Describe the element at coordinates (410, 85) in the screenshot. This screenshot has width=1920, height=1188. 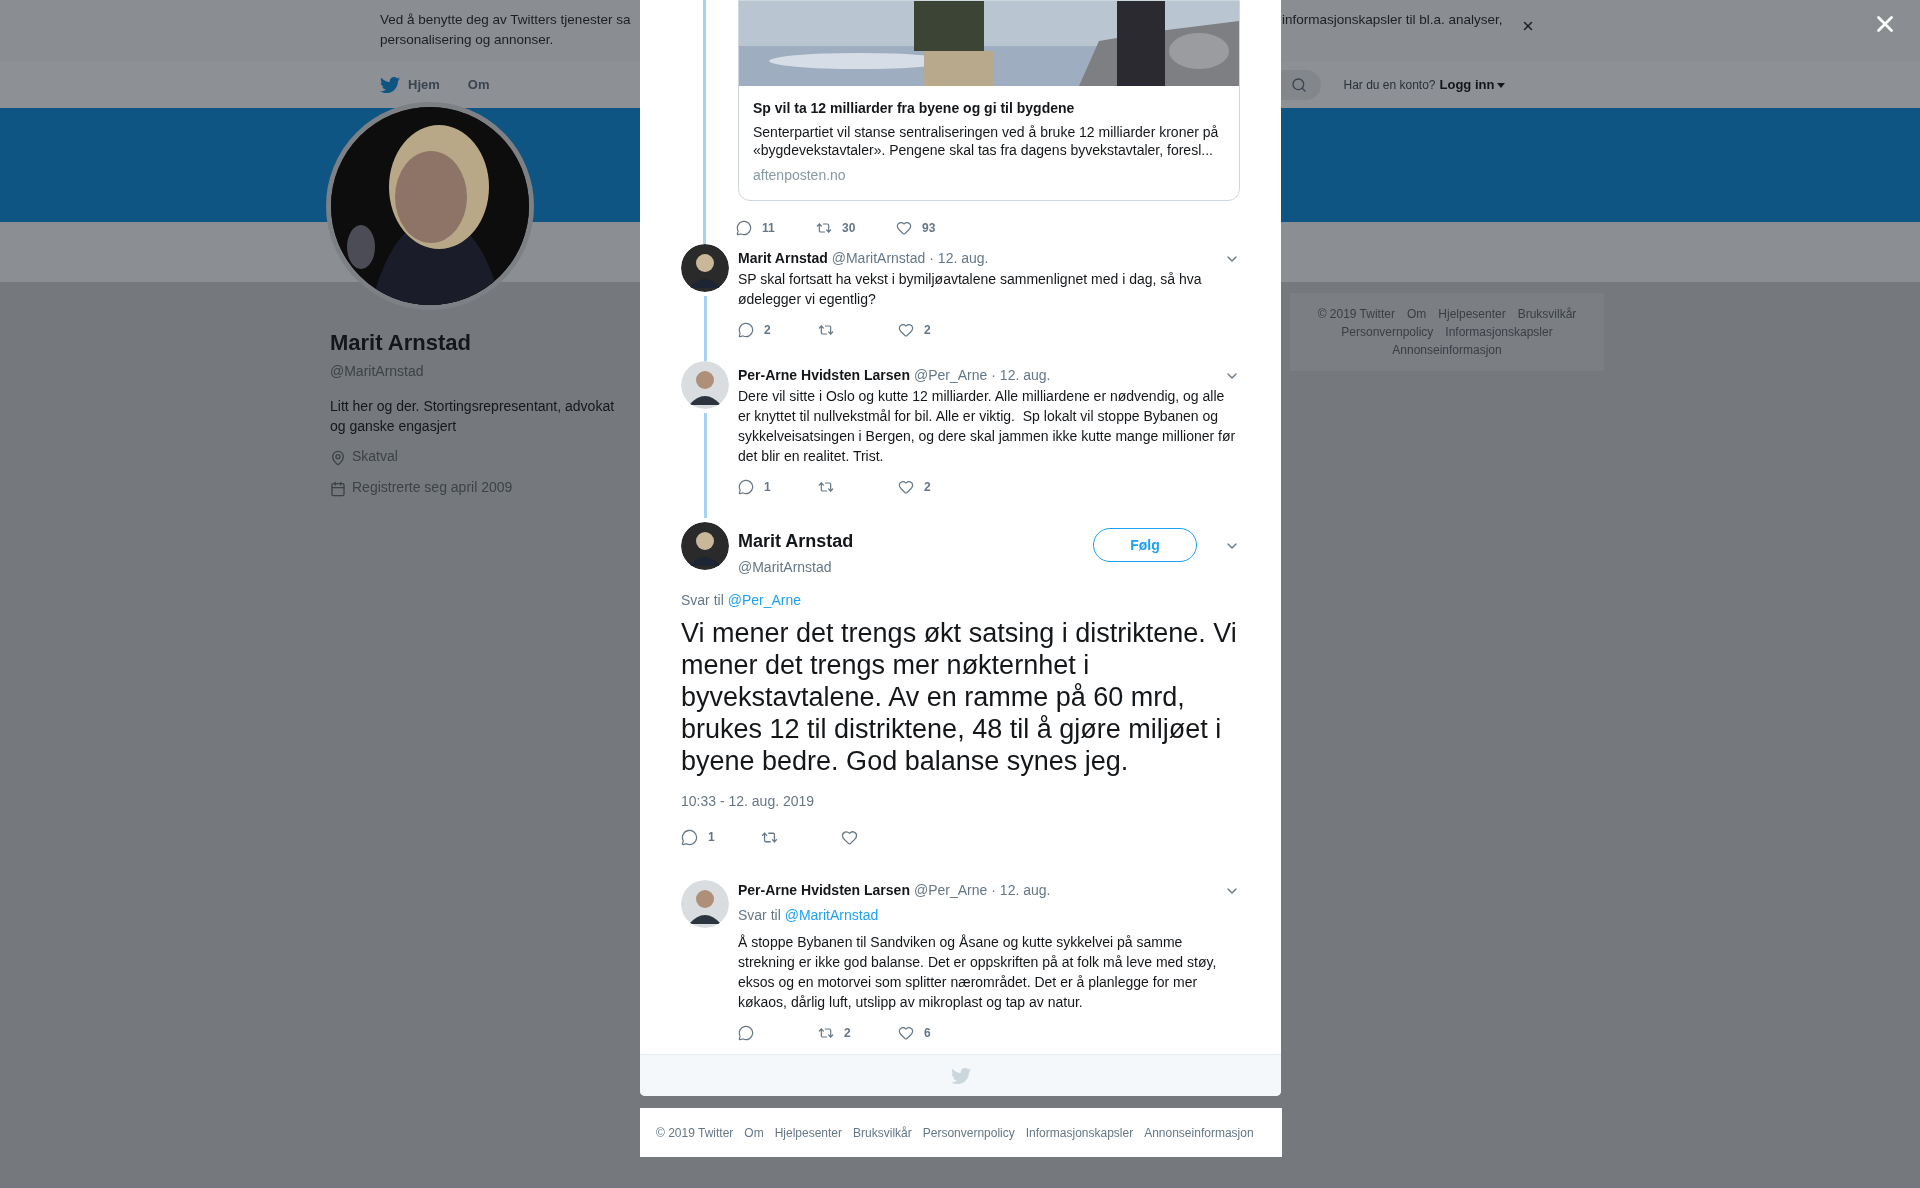
I see `nav-link: Hjem` at that location.